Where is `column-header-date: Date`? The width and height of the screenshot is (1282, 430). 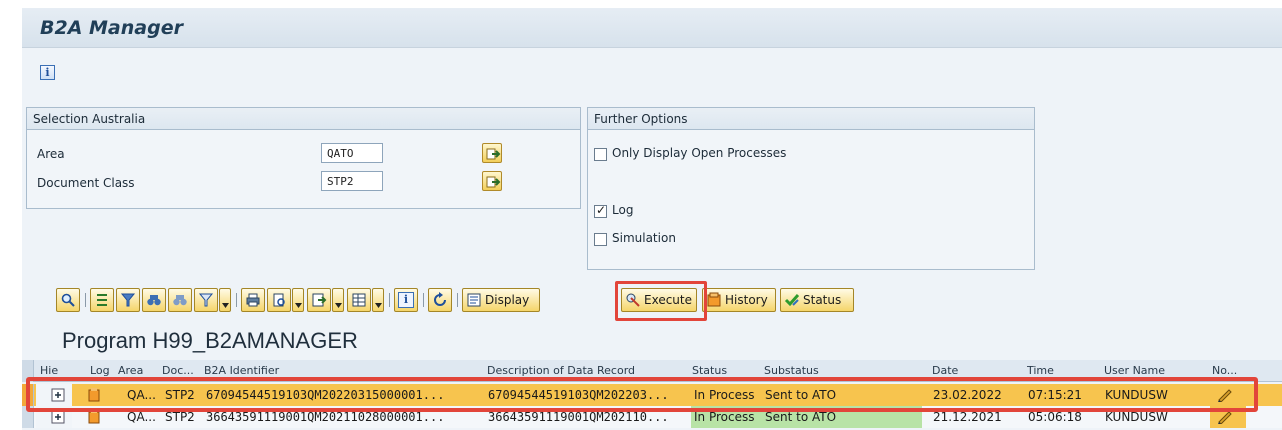 column-header-date: Date is located at coordinates (967, 370).